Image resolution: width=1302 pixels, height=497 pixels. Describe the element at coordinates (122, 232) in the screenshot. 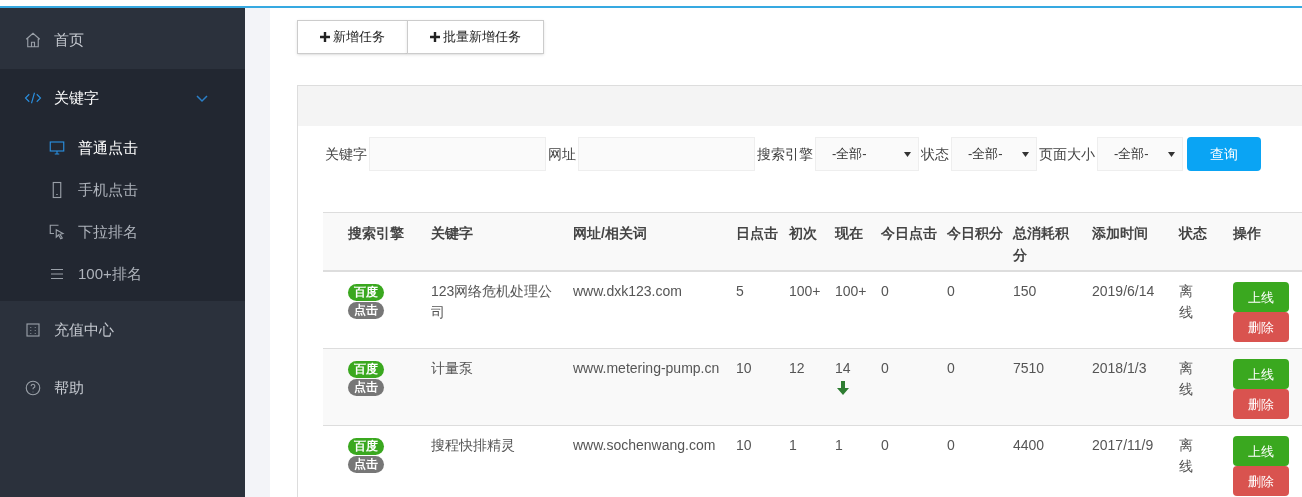

I see `sidebar-subitem: 下拉排名` at that location.